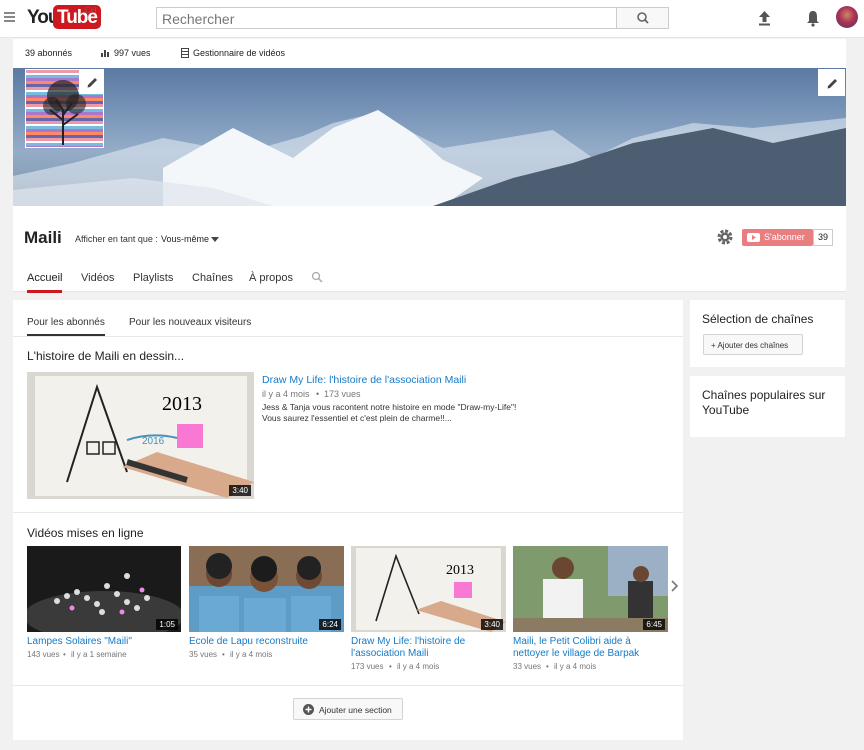 The height and width of the screenshot is (750, 864). I want to click on drawing-thumbnail: 2013 2016, so click(144, 437).